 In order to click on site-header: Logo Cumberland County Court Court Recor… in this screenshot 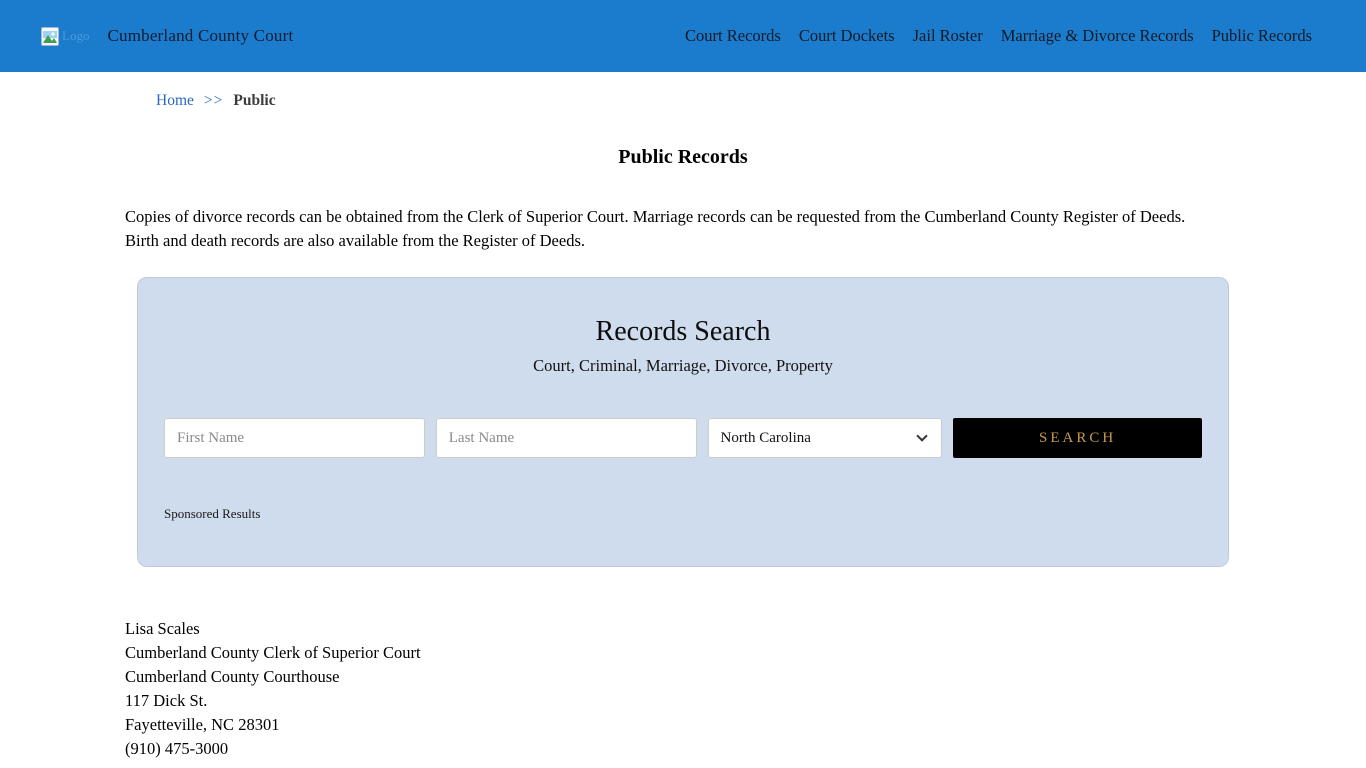, I will do `click(683, 36)`.